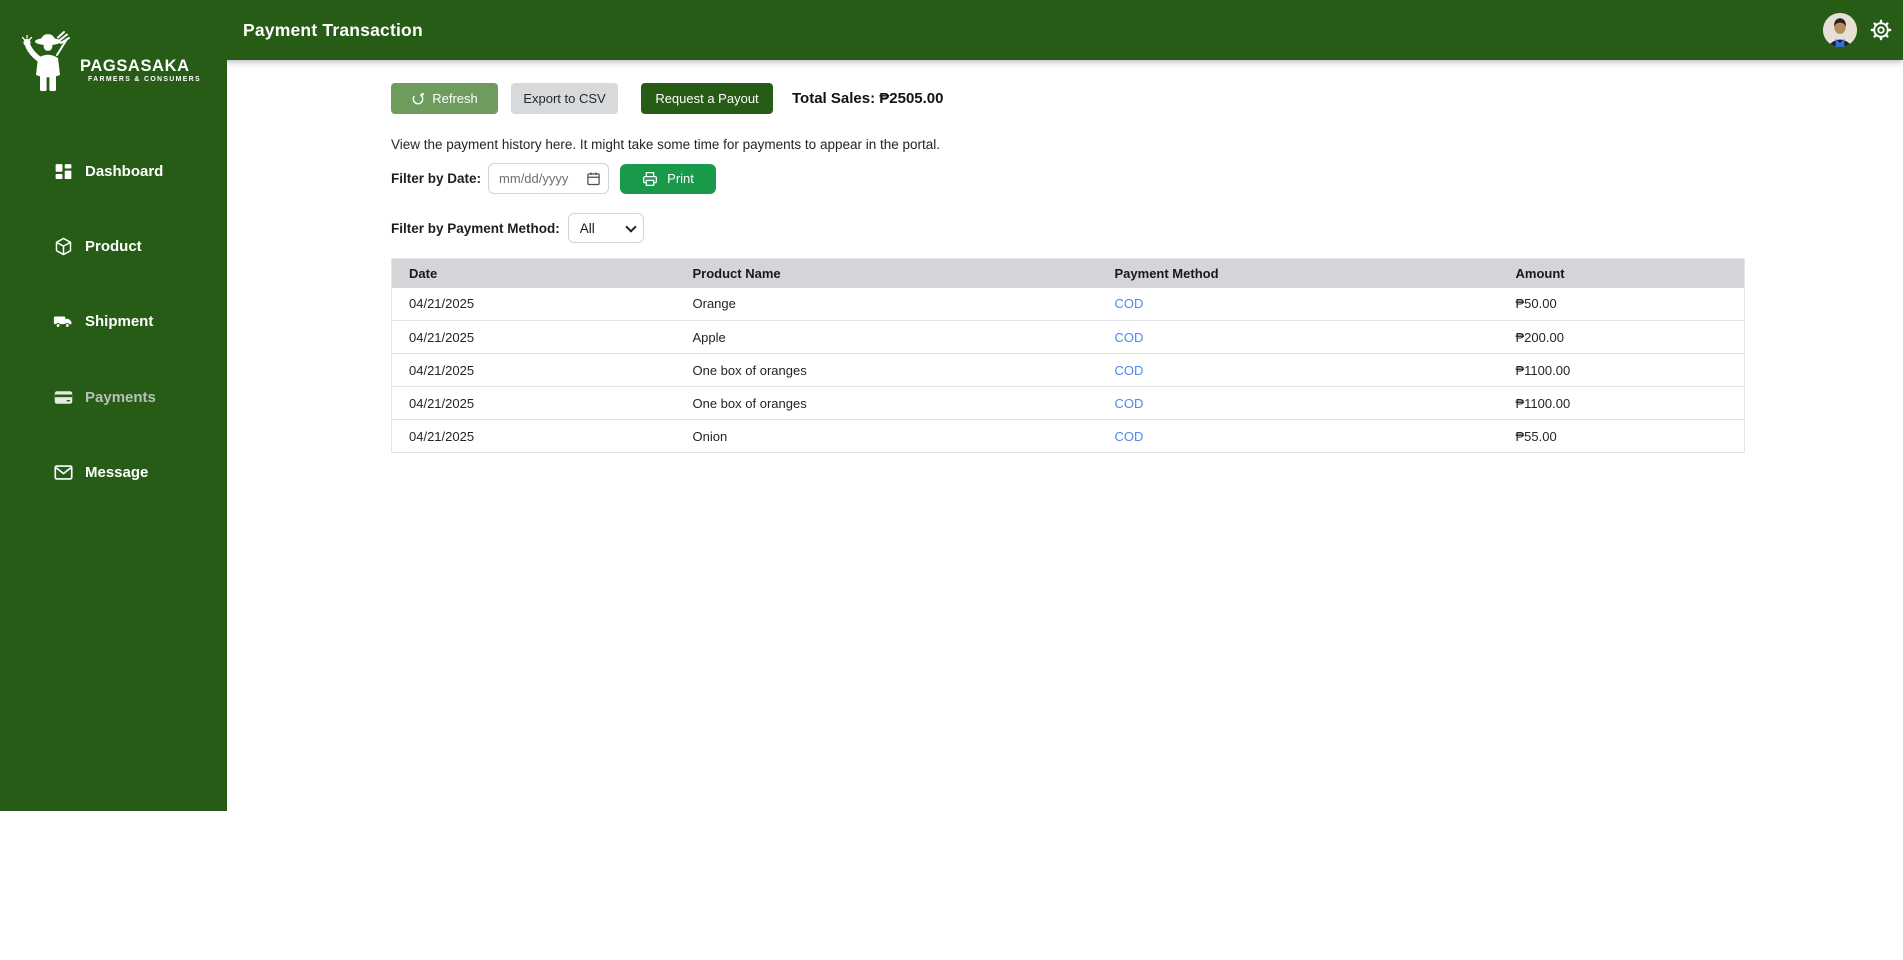 This screenshot has height=960, width=1903. I want to click on table-row: 04/21/2025 Onion COD ₱55.00, so click(1068, 436).